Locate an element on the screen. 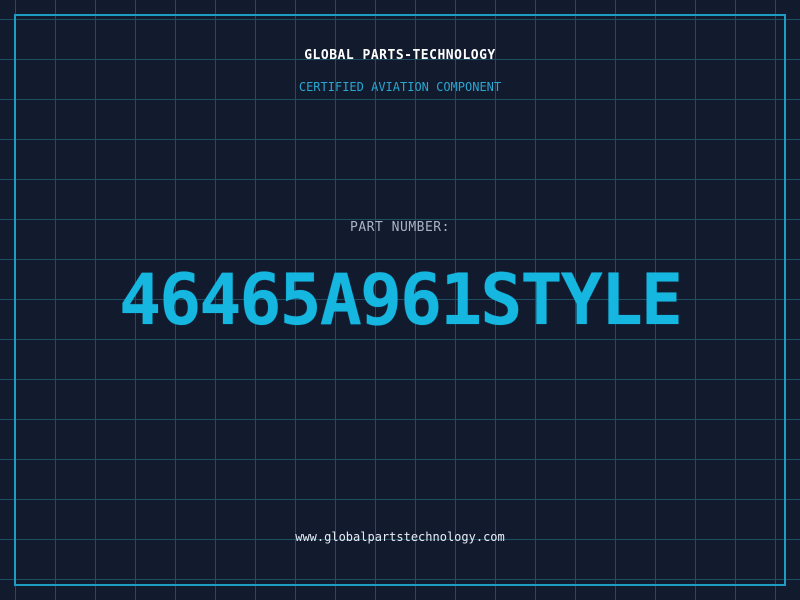  part-number-value: 46465A961STYLE is located at coordinates (400, 300).